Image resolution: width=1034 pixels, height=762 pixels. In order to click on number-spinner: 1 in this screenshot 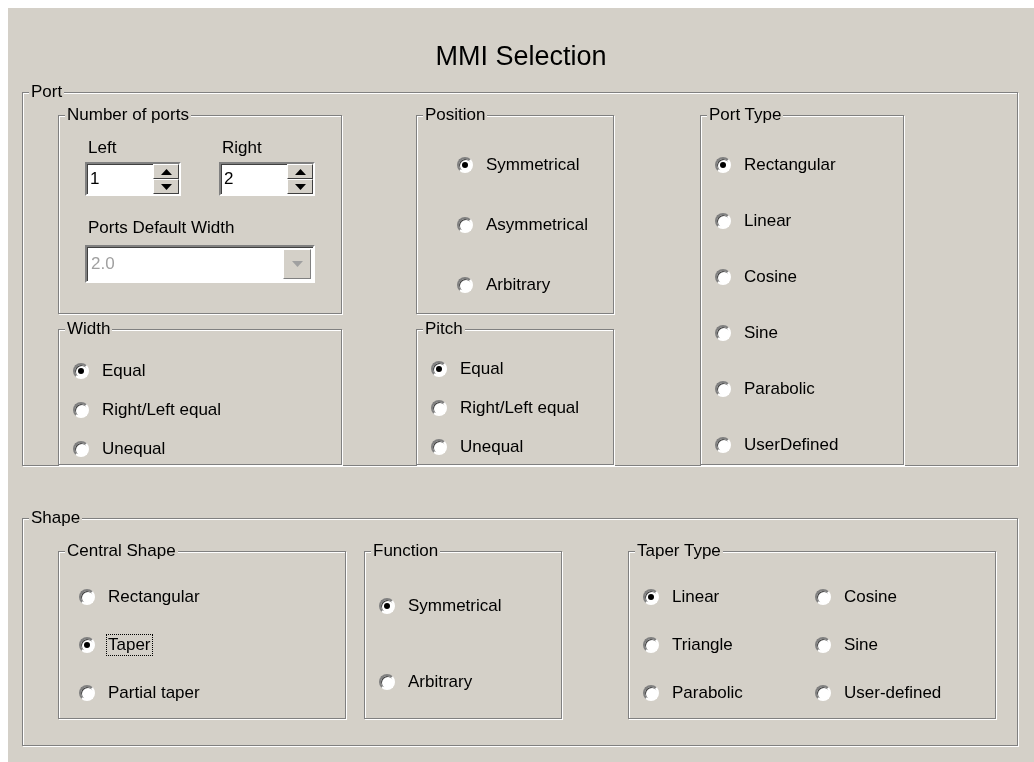, I will do `click(133, 179)`.